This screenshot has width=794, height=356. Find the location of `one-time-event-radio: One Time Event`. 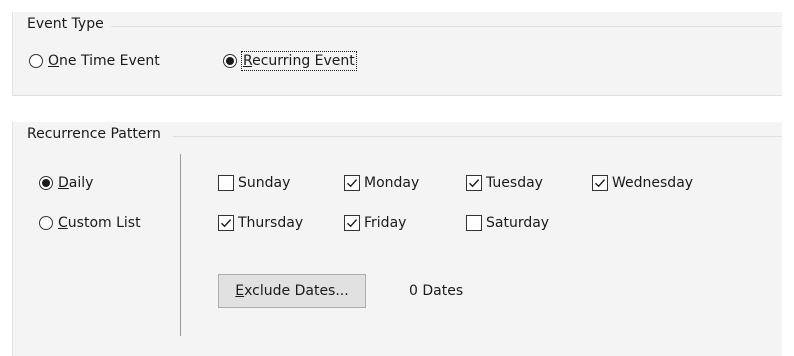

one-time-event-radio: One Time Event is located at coordinates (94, 61).